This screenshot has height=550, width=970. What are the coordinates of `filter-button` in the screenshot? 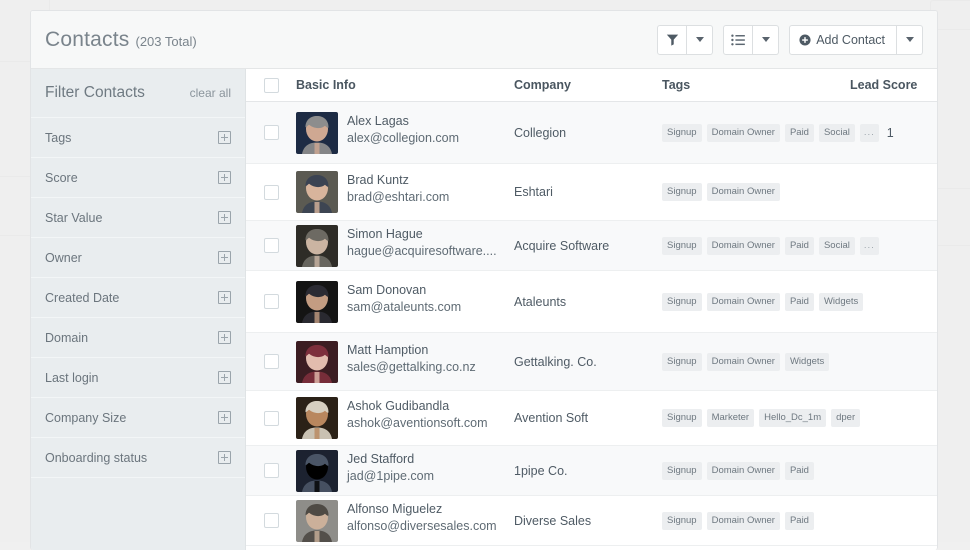 It's located at (672, 40).